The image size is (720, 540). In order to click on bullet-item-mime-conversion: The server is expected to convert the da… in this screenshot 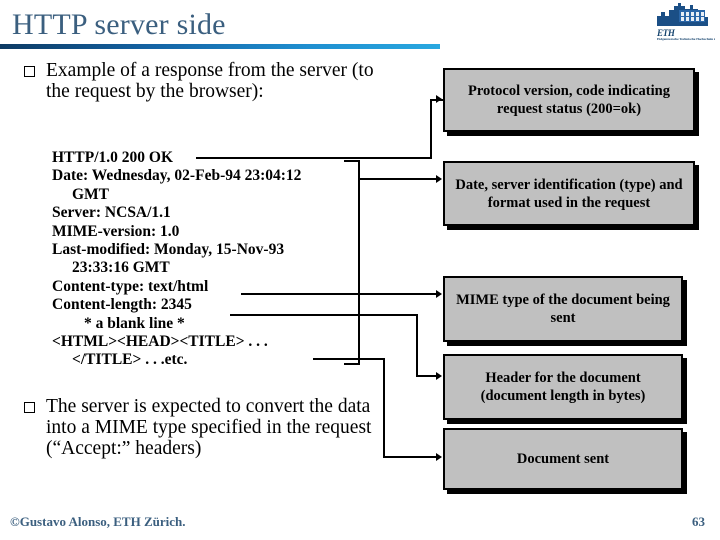, I will do `click(199, 427)`.